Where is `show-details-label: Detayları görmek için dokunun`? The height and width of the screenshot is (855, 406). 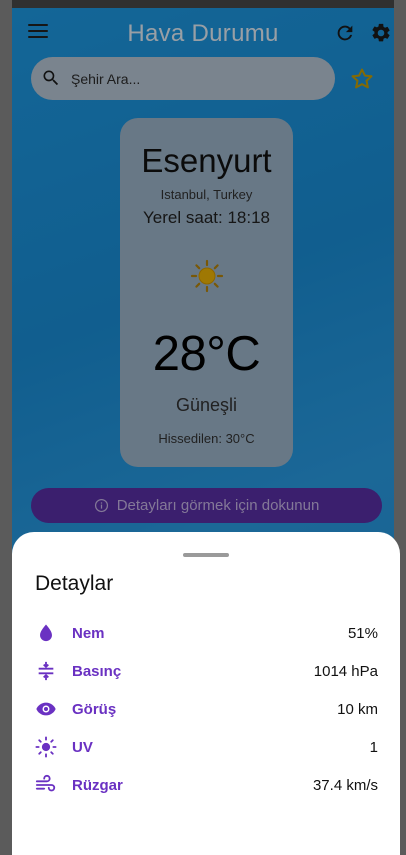 show-details-label: Detayları görmek için dokunun is located at coordinates (218, 505).